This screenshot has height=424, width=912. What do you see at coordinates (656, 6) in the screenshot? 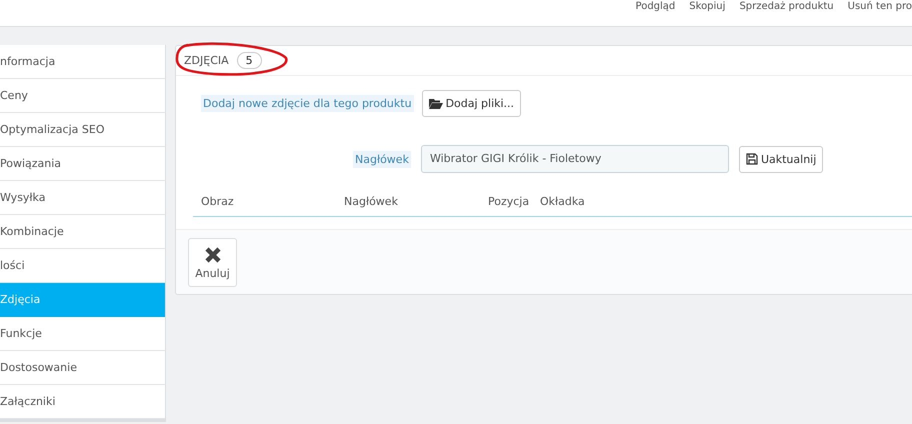
I see `toolbar-link: Podgląd` at bounding box center [656, 6].